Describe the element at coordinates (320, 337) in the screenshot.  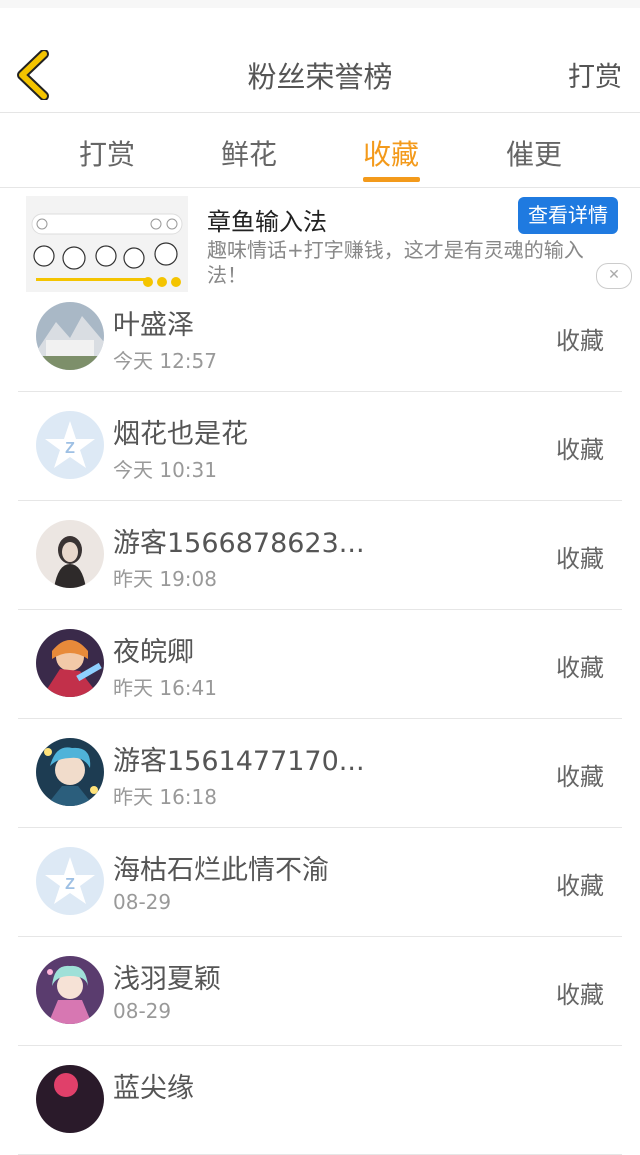
I see `list-item: 叶盛泽 今天 12:57 收藏` at that location.